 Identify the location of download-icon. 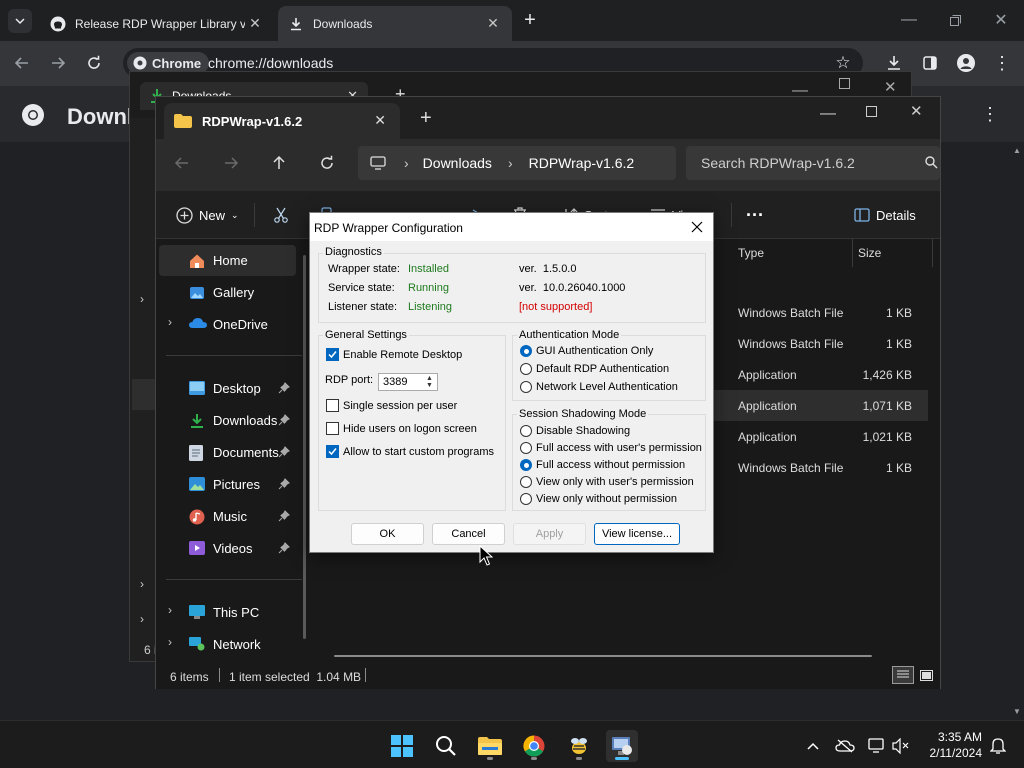
(296, 24).